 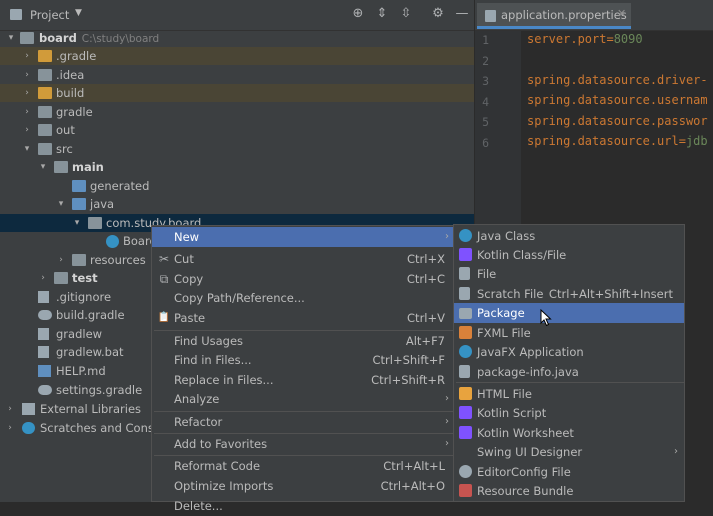 What do you see at coordinates (303, 444) in the screenshot?
I see `menu-item-add-to-favorites: Add to Favorites ›` at bounding box center [303, 444].